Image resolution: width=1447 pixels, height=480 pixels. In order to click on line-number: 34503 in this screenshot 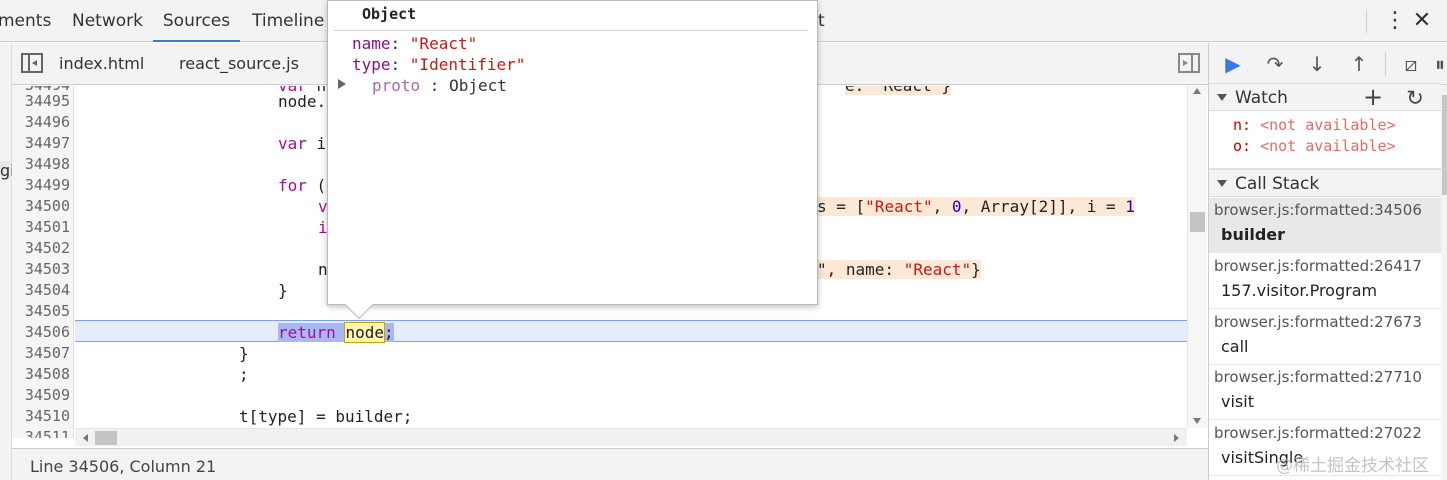, I will do `click(41, 269)`.